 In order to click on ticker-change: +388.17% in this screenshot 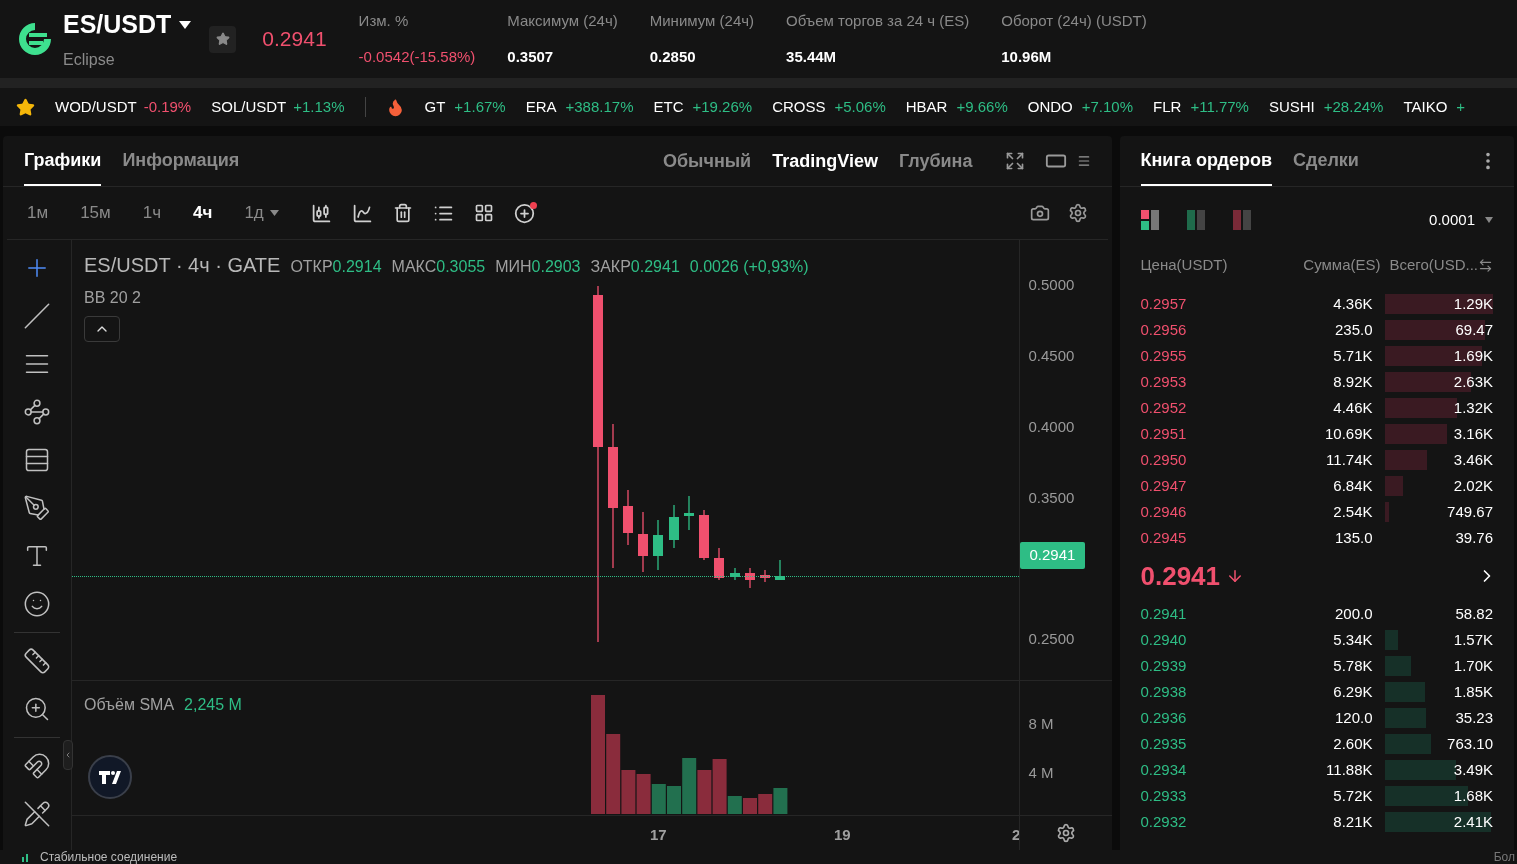, I will do `click(599, 106)`.